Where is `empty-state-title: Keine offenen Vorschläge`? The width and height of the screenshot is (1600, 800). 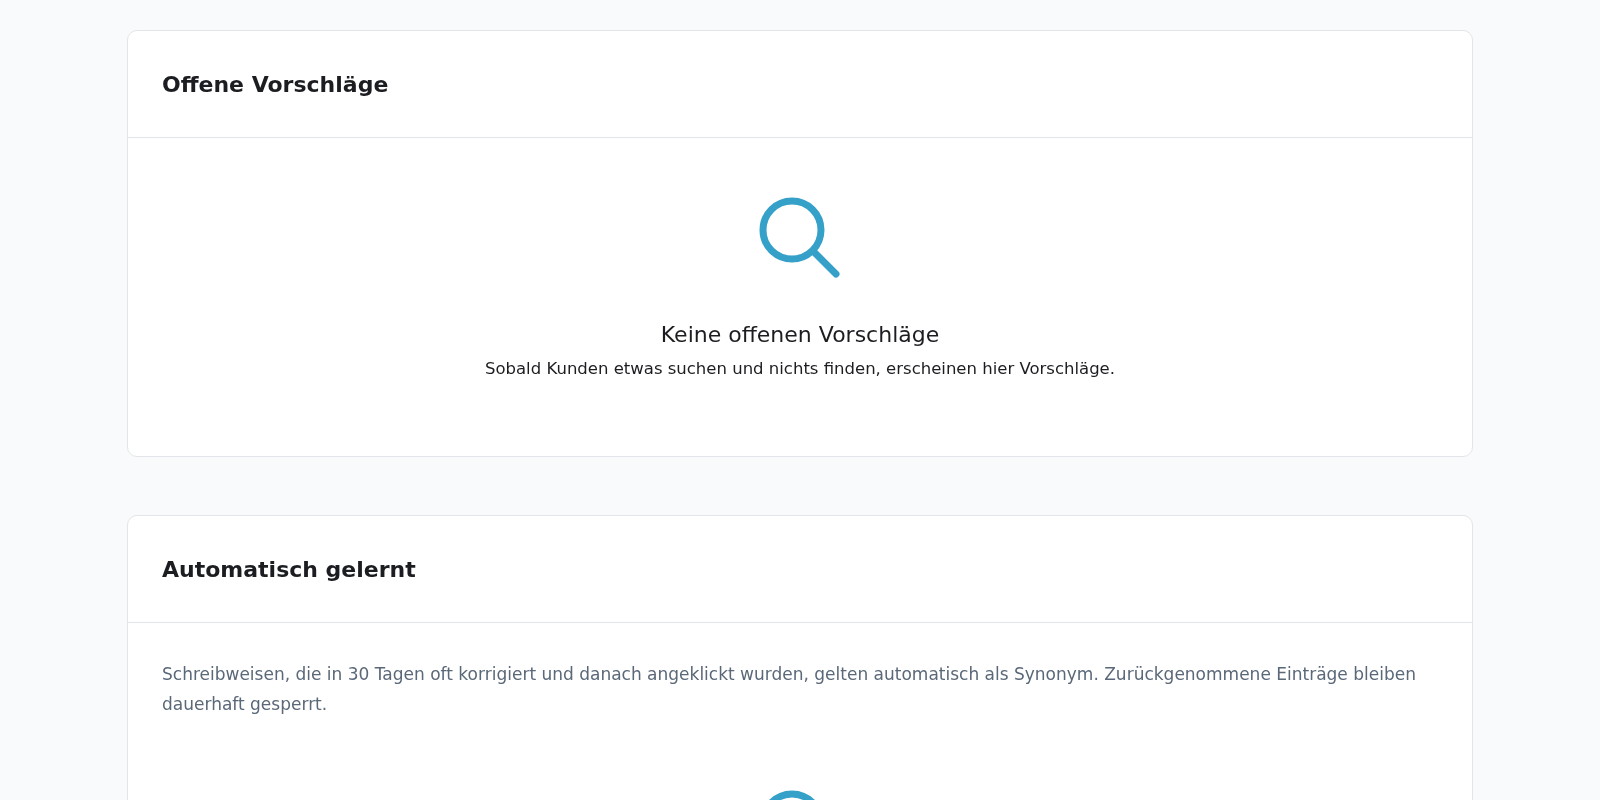
empty-state-title: Keine offenen Vorschläge is located at coordinates (800, 334).